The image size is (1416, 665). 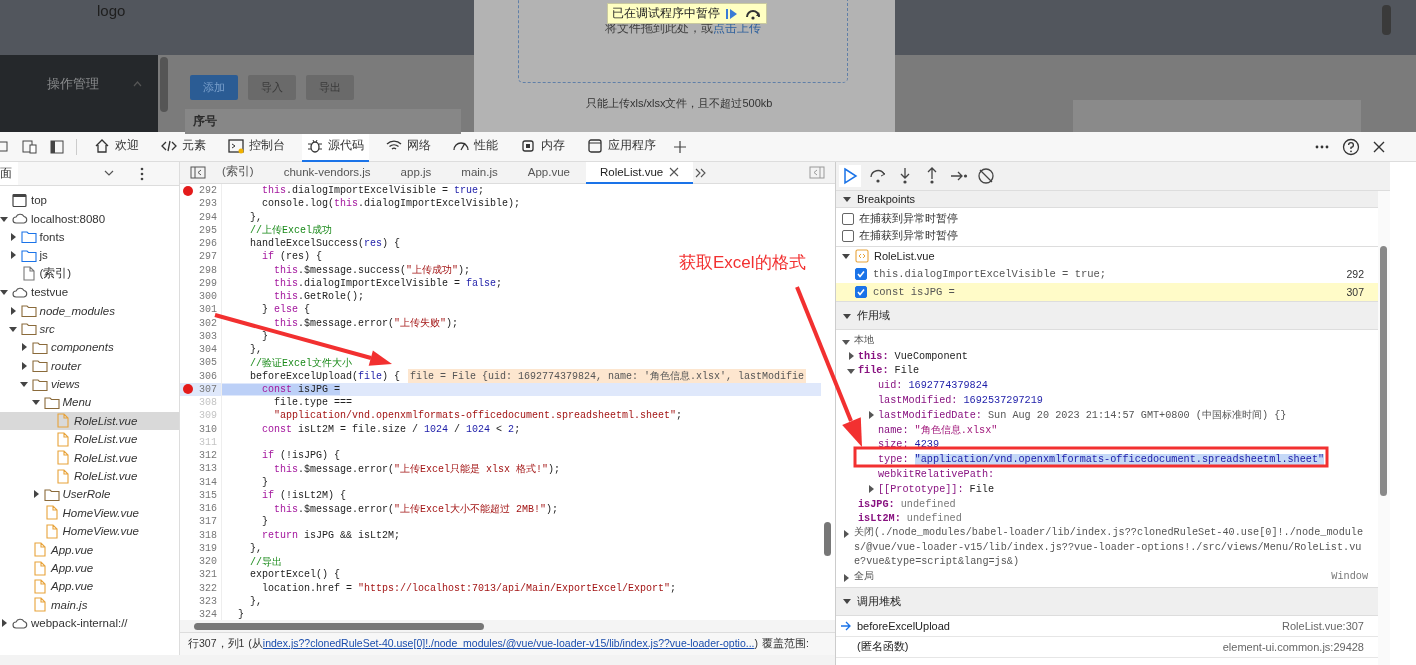 What do you see at coordinates (1107, 415) in the screenshot?
I see `scope-entry: lastModifiedDate: Sun Aug 20 2023 21:14:57 GMT+0800 (中国标准时间) {}` at bounding box center [1107, 415].